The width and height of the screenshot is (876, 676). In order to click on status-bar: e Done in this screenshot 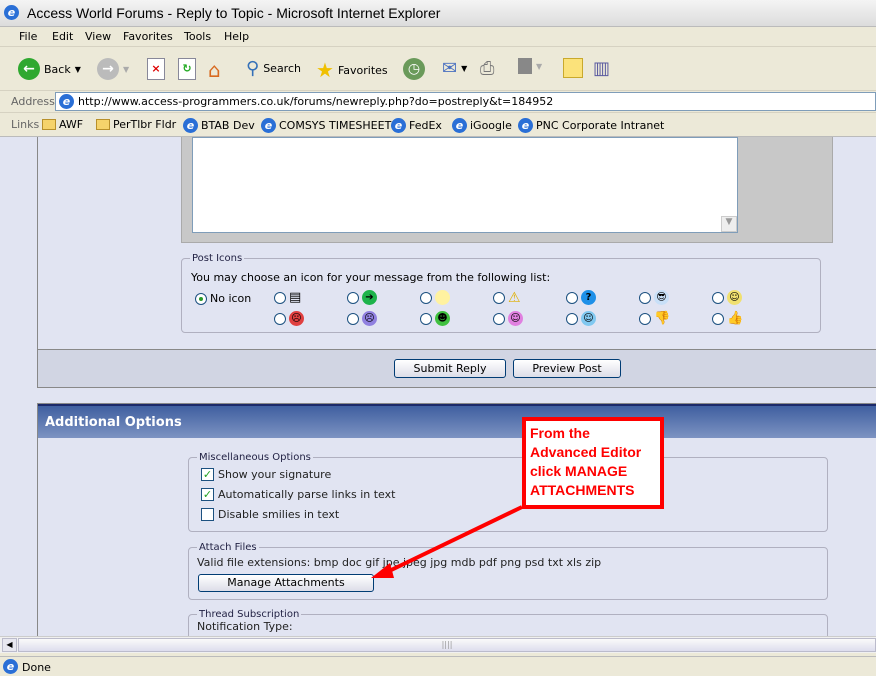, I will do `click(438, 666)`.